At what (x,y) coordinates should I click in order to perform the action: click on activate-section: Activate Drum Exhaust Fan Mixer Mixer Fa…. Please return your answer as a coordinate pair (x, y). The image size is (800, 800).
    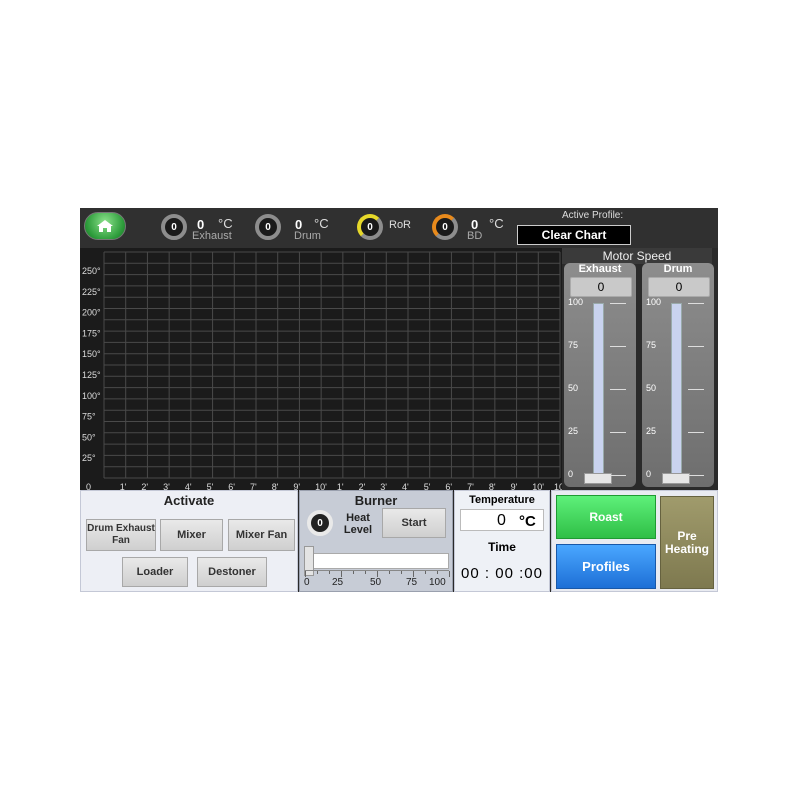
    Looking at the image, I should click on (189, 541).